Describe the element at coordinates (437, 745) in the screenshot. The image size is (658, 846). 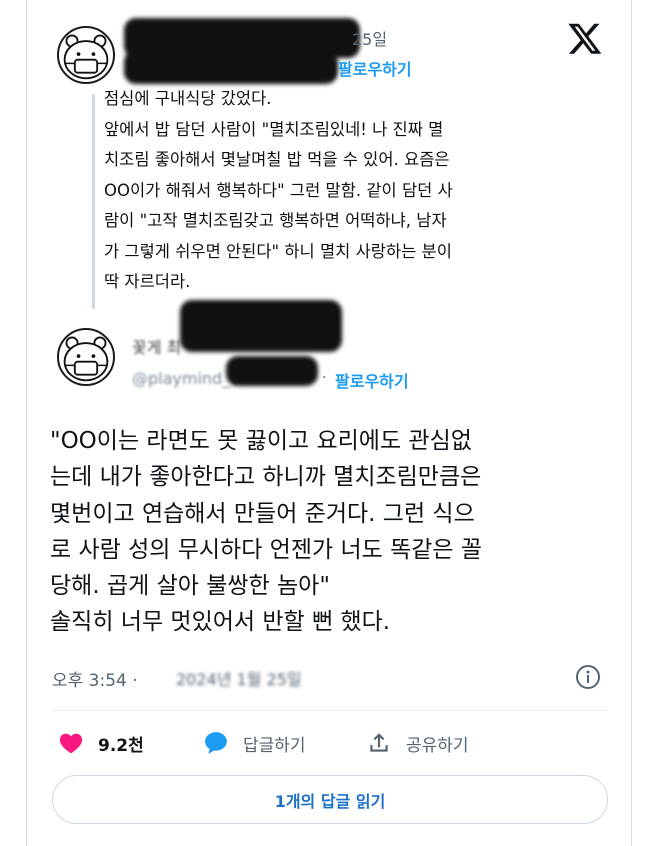
I see `share-label: 공유하기` at that location.